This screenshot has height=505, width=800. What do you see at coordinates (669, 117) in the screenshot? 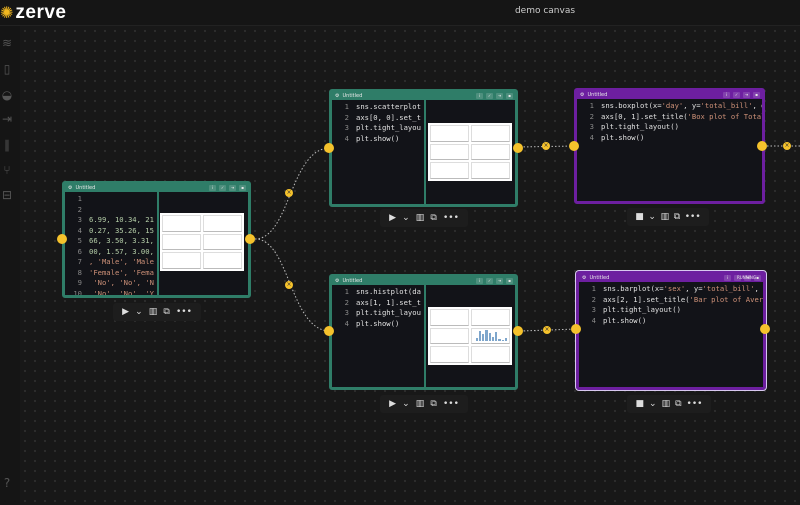
I see `code-line: 2 axs[0, 1].set_title('Box plot of Total` at bounding box center [669, 117].